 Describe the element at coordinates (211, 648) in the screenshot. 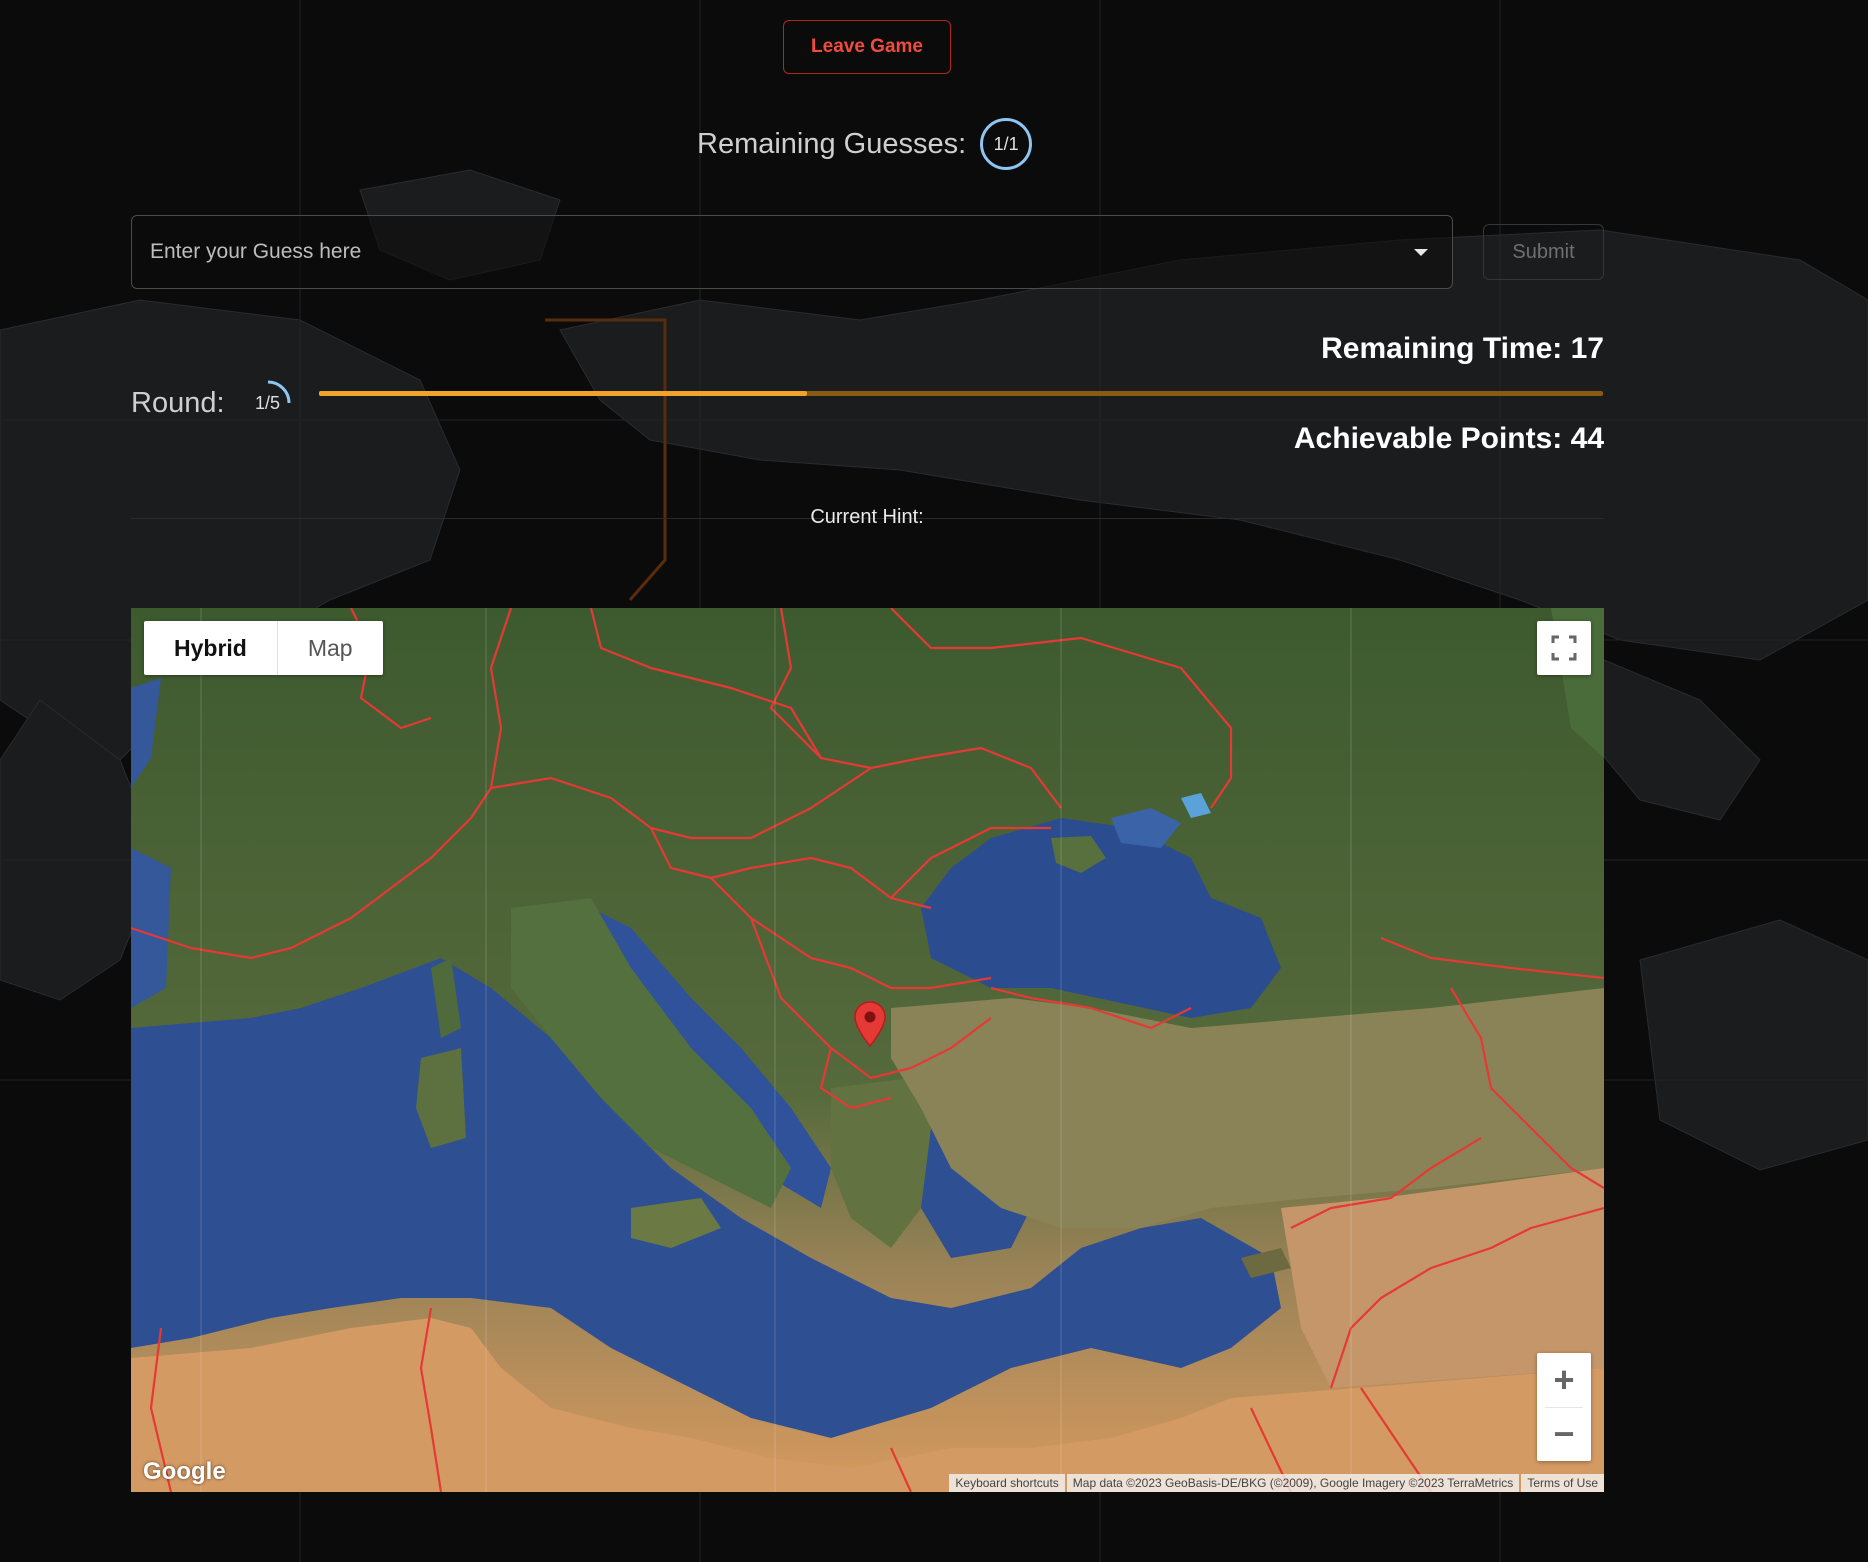

I see `map-type-hybrid-button: Hybrid` at that location.